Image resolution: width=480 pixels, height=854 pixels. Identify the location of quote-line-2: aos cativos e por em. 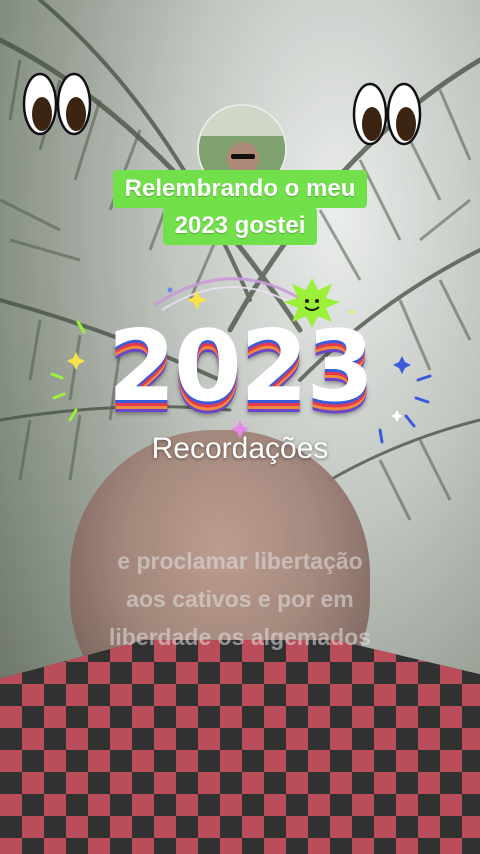
(240, 599).